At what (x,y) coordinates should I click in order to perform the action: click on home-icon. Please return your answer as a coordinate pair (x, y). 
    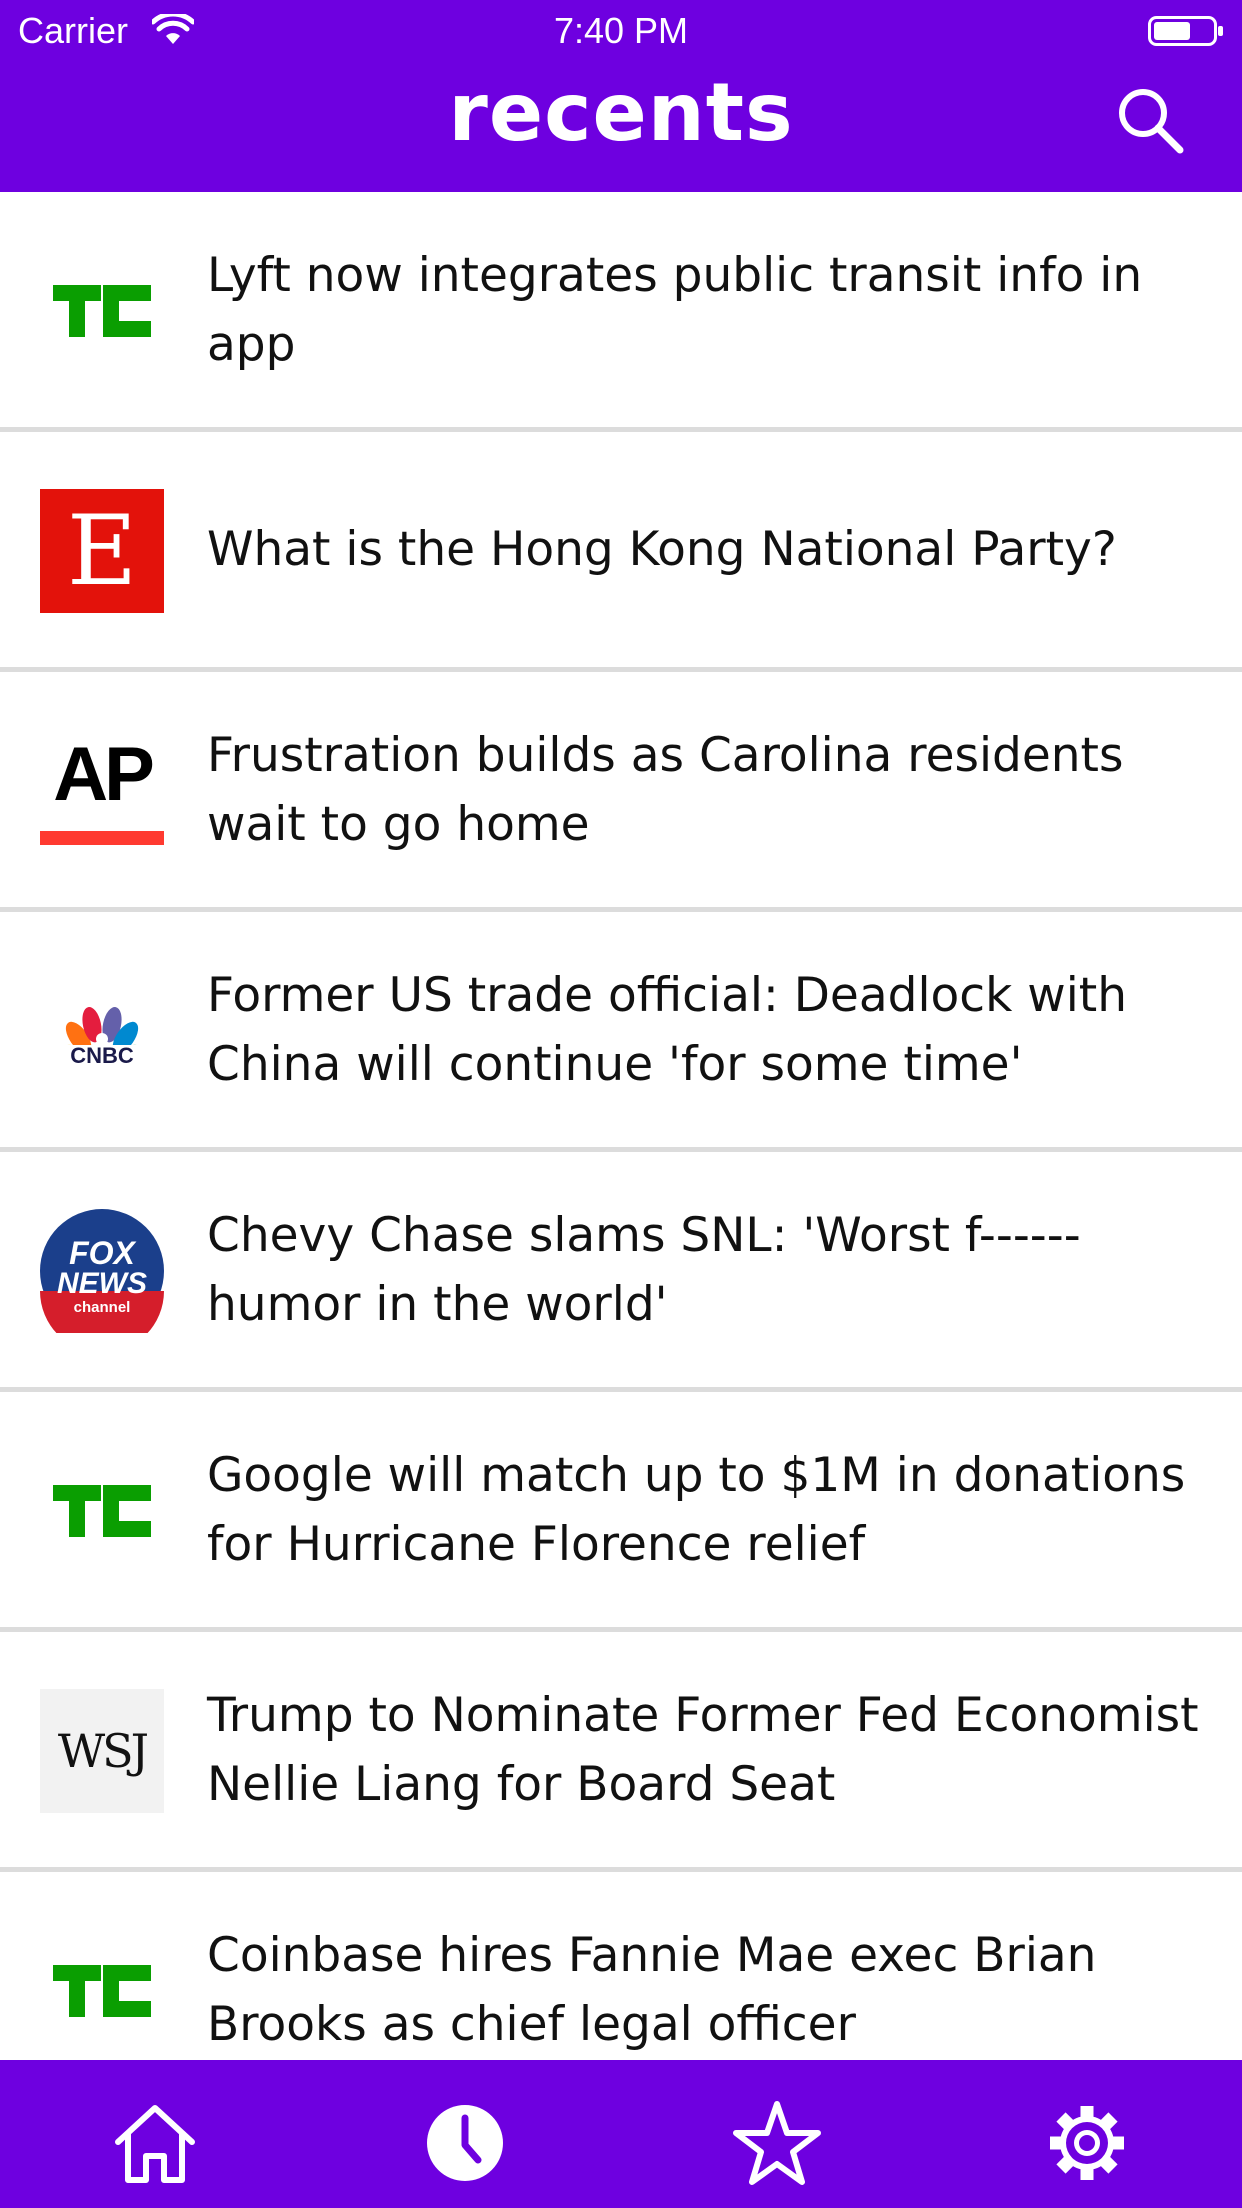
    Looking at the image, I should click on (155, 2143).